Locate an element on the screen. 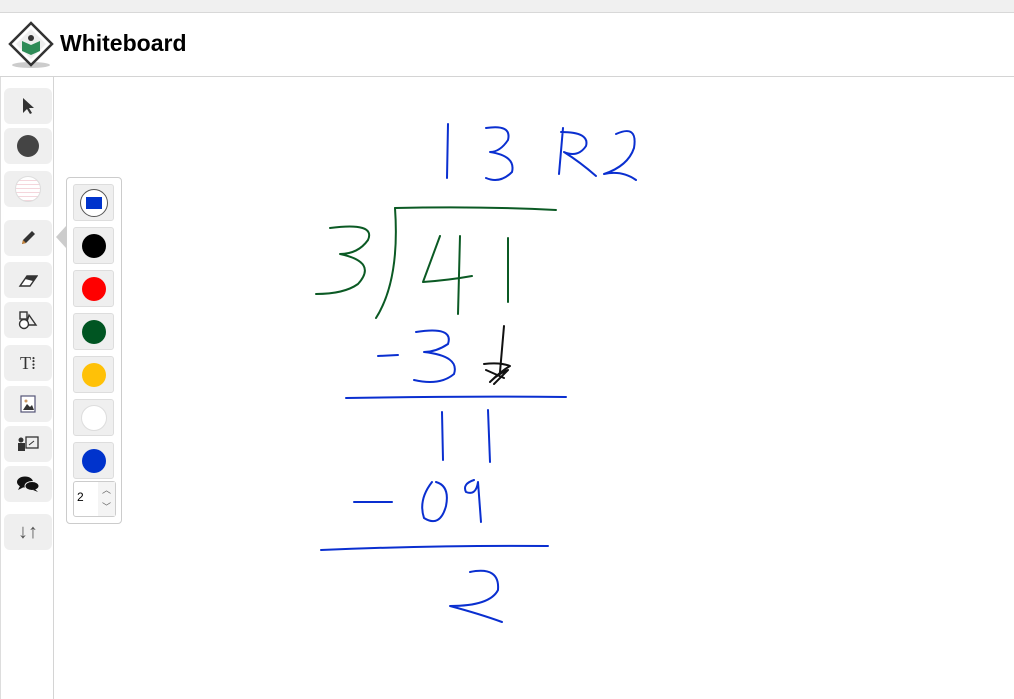 This screenshot has width=1014, height=699. arrows-up-down-icon: ↓↑ is located at coordinates (28, 531).